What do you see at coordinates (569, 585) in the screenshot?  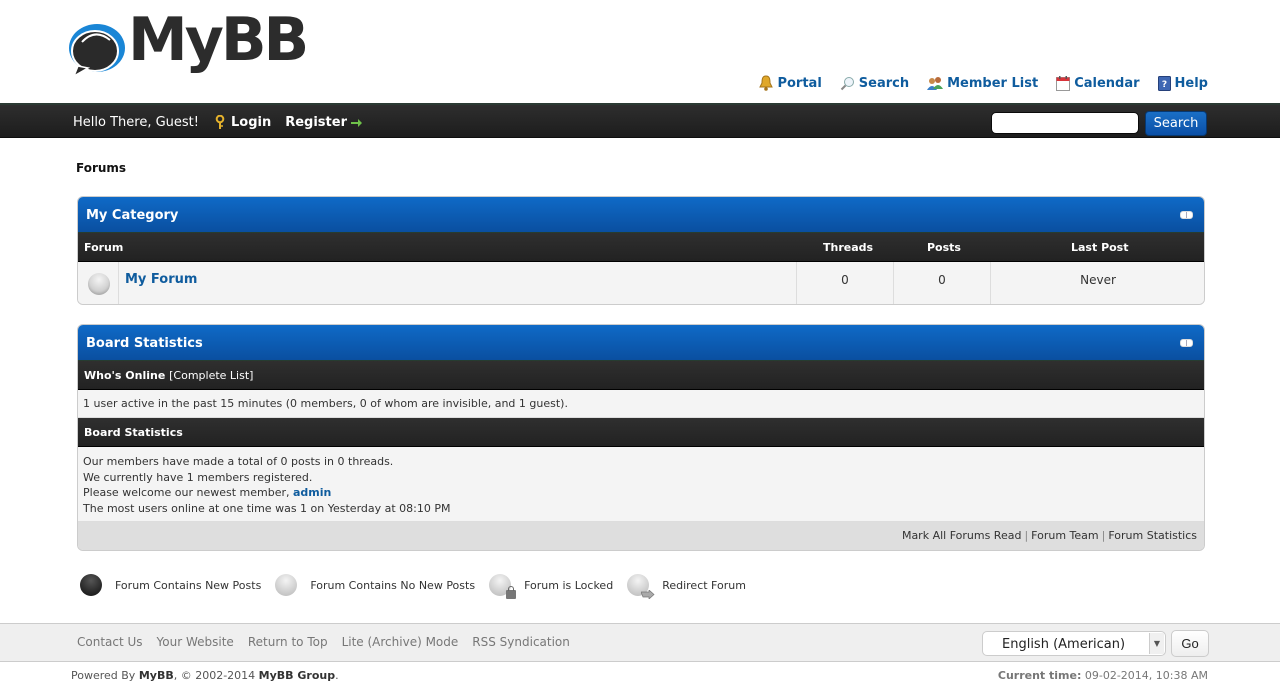 I see `legend-label: Forum is Locked` at bounding box center [569, 585].